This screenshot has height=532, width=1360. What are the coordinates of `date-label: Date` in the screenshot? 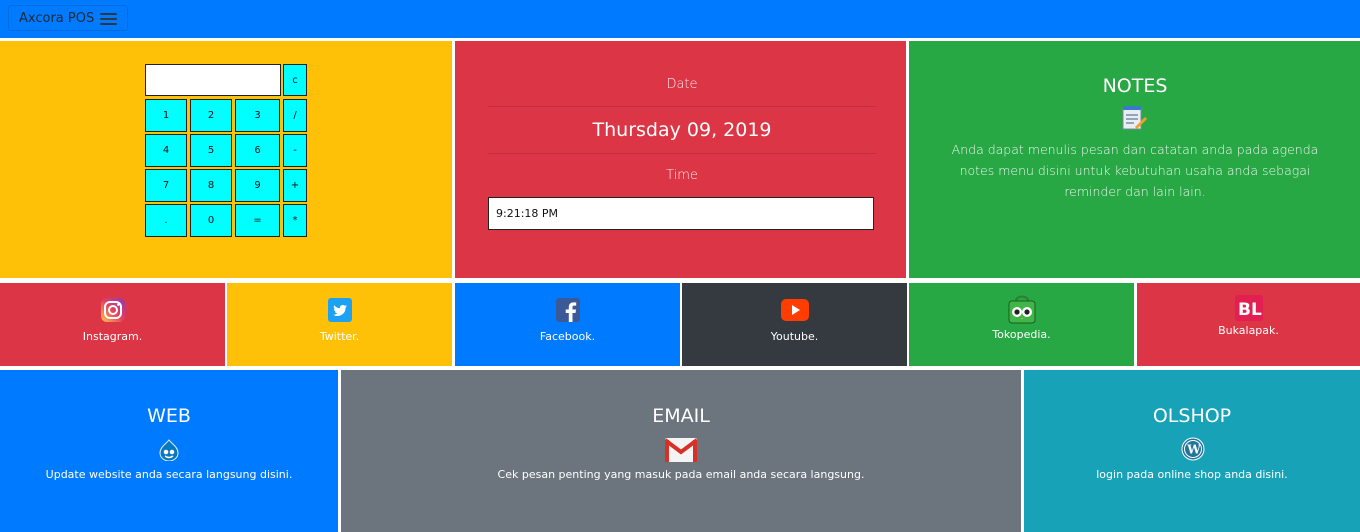 It's located at (682, 84).